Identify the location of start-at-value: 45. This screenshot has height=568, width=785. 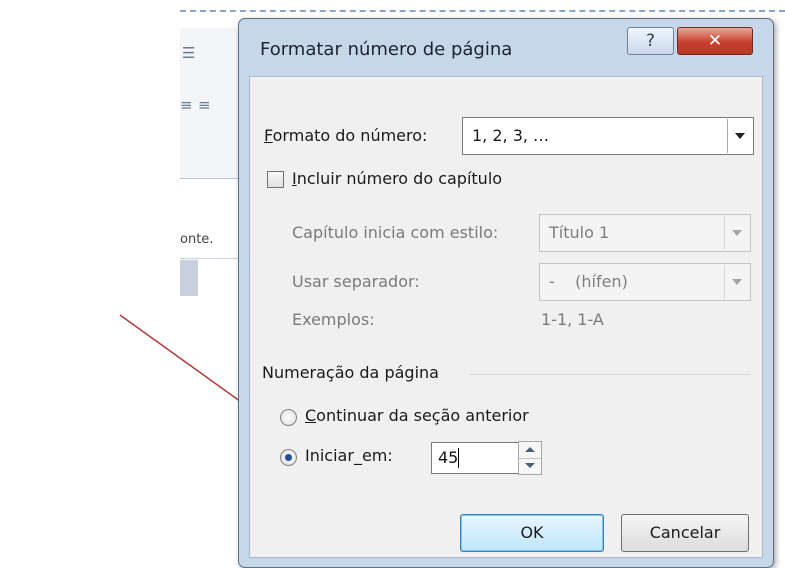
(448, 457).